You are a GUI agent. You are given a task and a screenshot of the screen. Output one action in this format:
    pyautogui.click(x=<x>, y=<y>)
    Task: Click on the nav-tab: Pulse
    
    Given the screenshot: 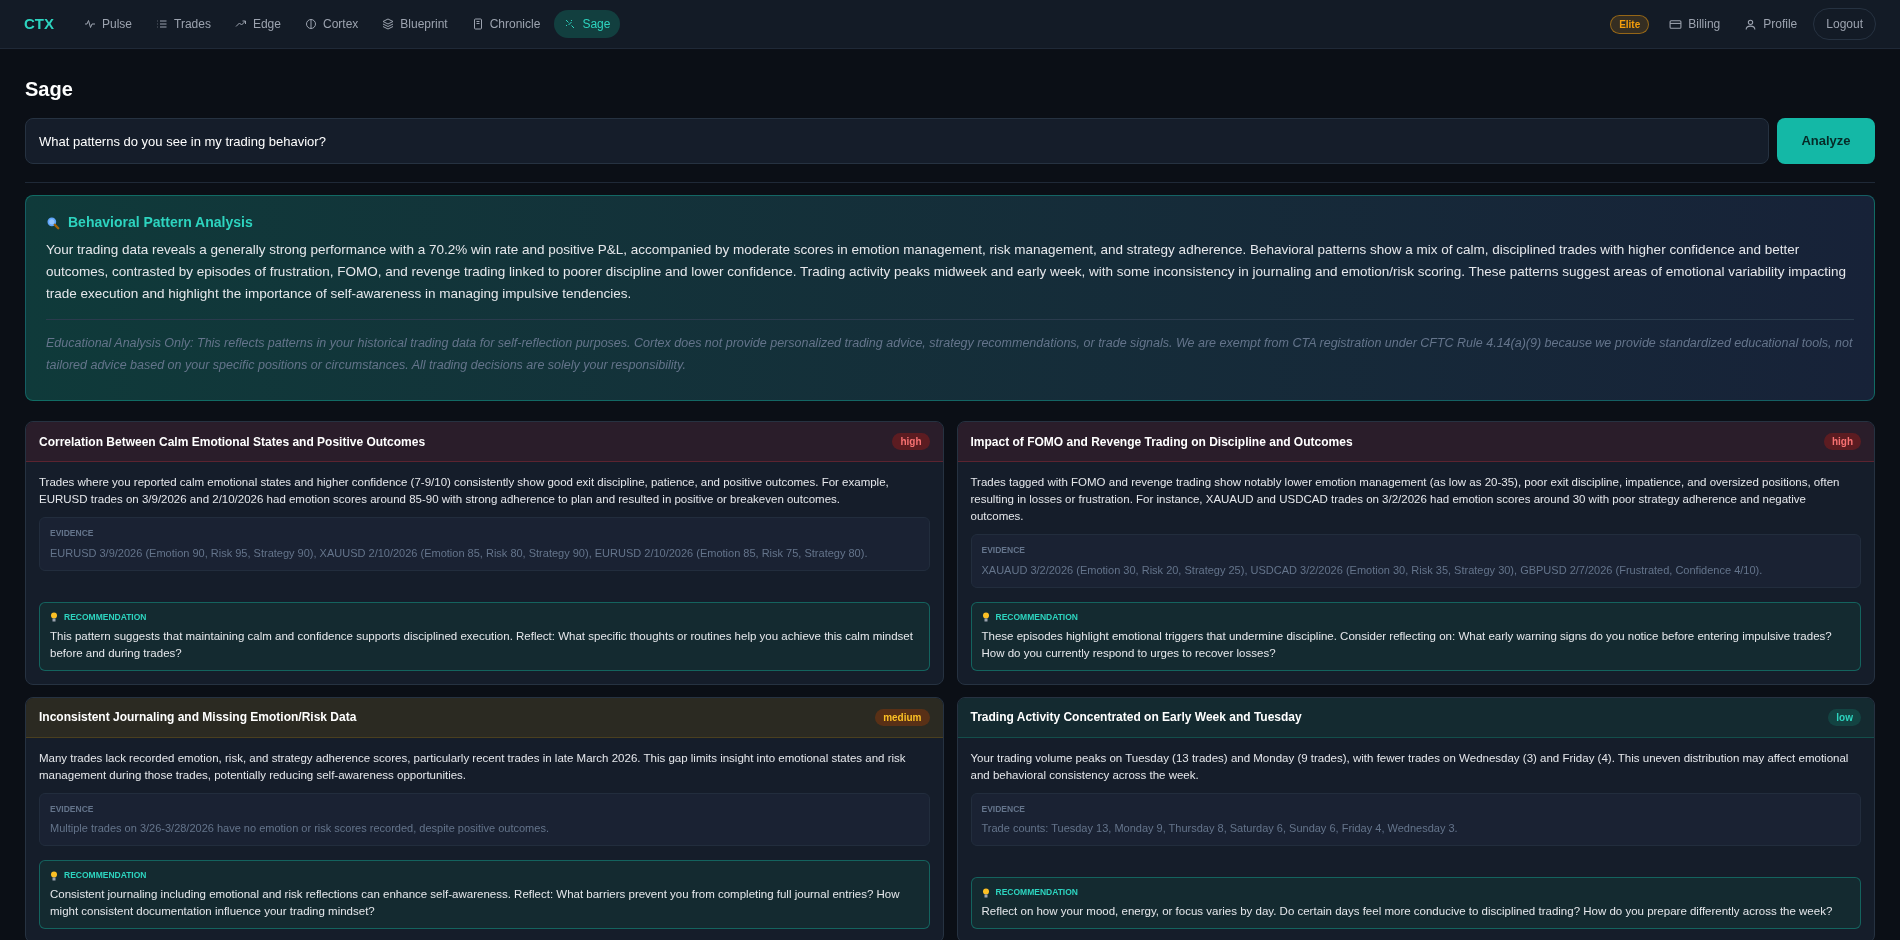 What is the action you would take?
    pyautogui.click(x=108, y=24)
    